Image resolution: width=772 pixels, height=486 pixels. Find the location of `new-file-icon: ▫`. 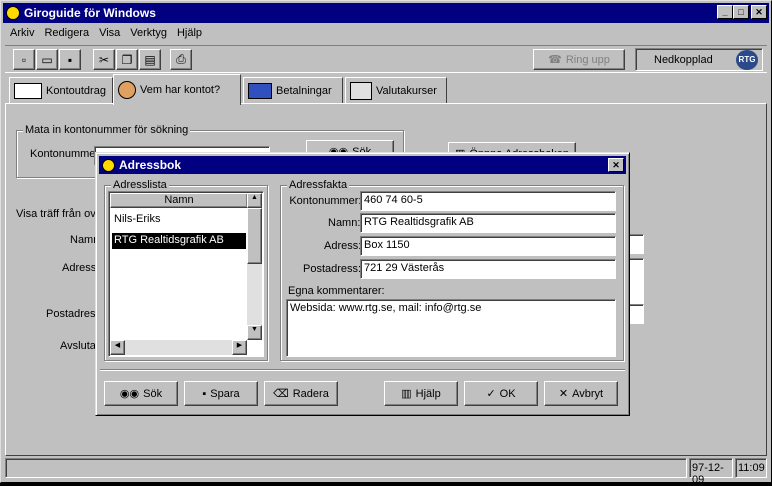

new-file-icon: ▫ is located at coordinates (24, 59).